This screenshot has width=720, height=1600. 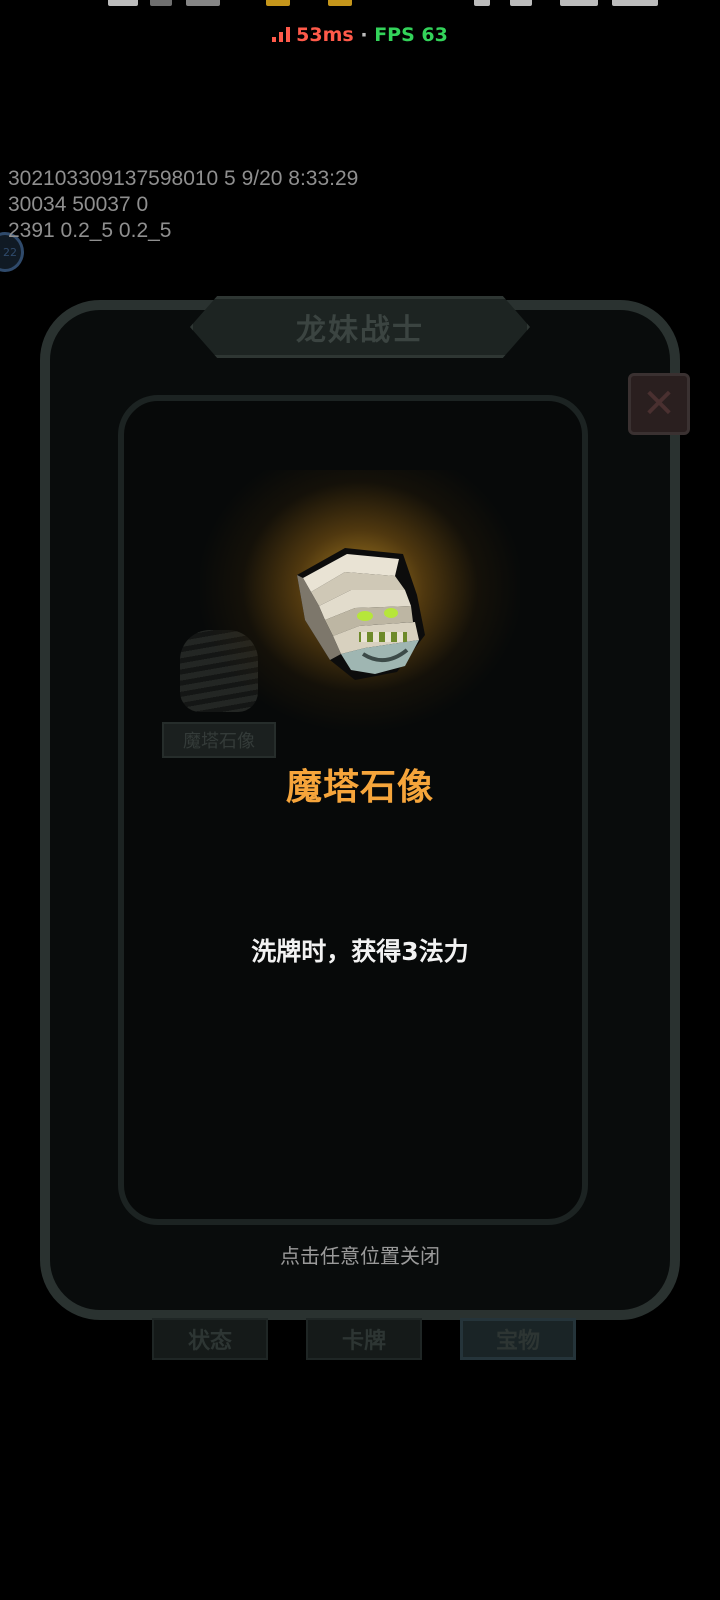 What do you see at coordinates (360, 951) in the screenshot?
I see `artifact-description: 洗牌时，获得3法力` at bounding box center [360, 951].